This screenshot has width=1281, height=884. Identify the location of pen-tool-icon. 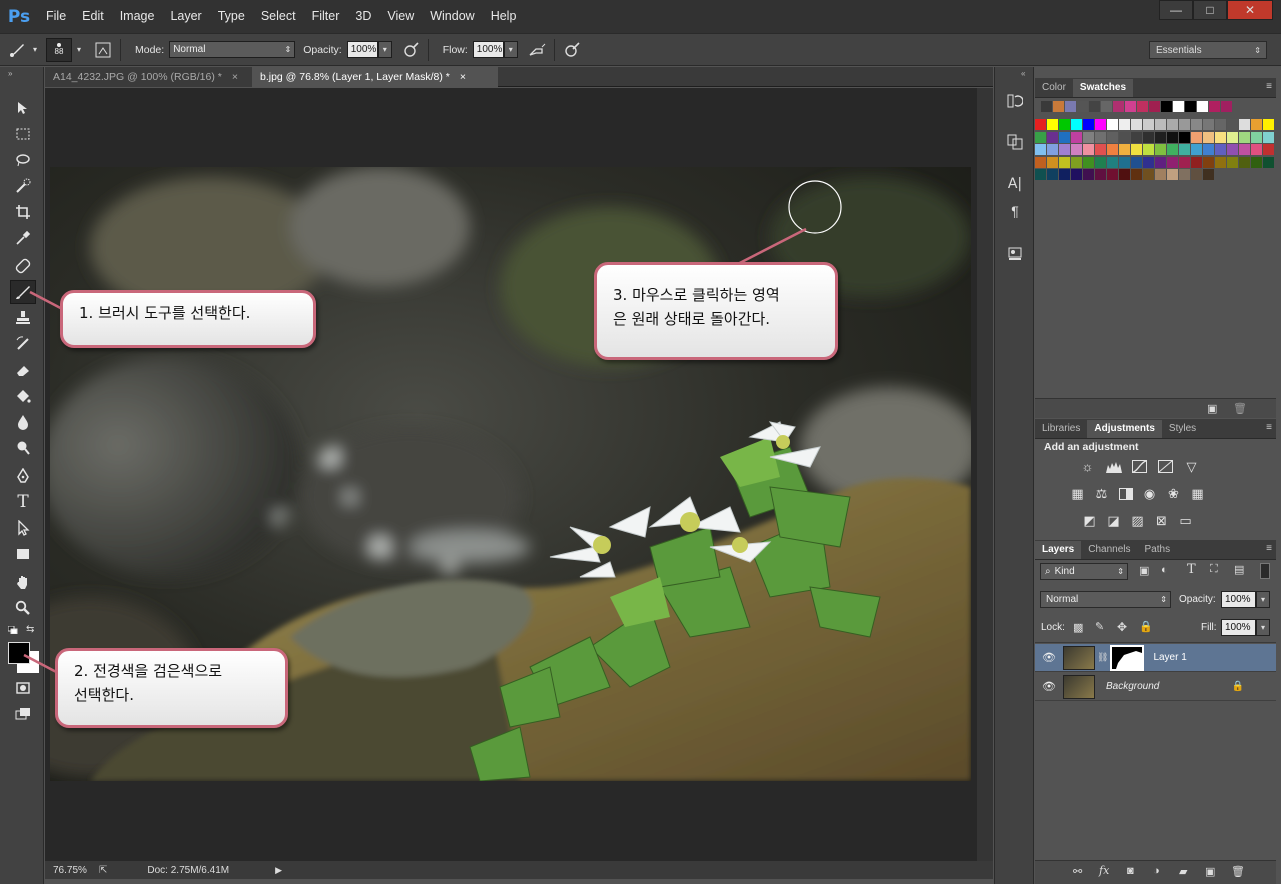
(23, 476).